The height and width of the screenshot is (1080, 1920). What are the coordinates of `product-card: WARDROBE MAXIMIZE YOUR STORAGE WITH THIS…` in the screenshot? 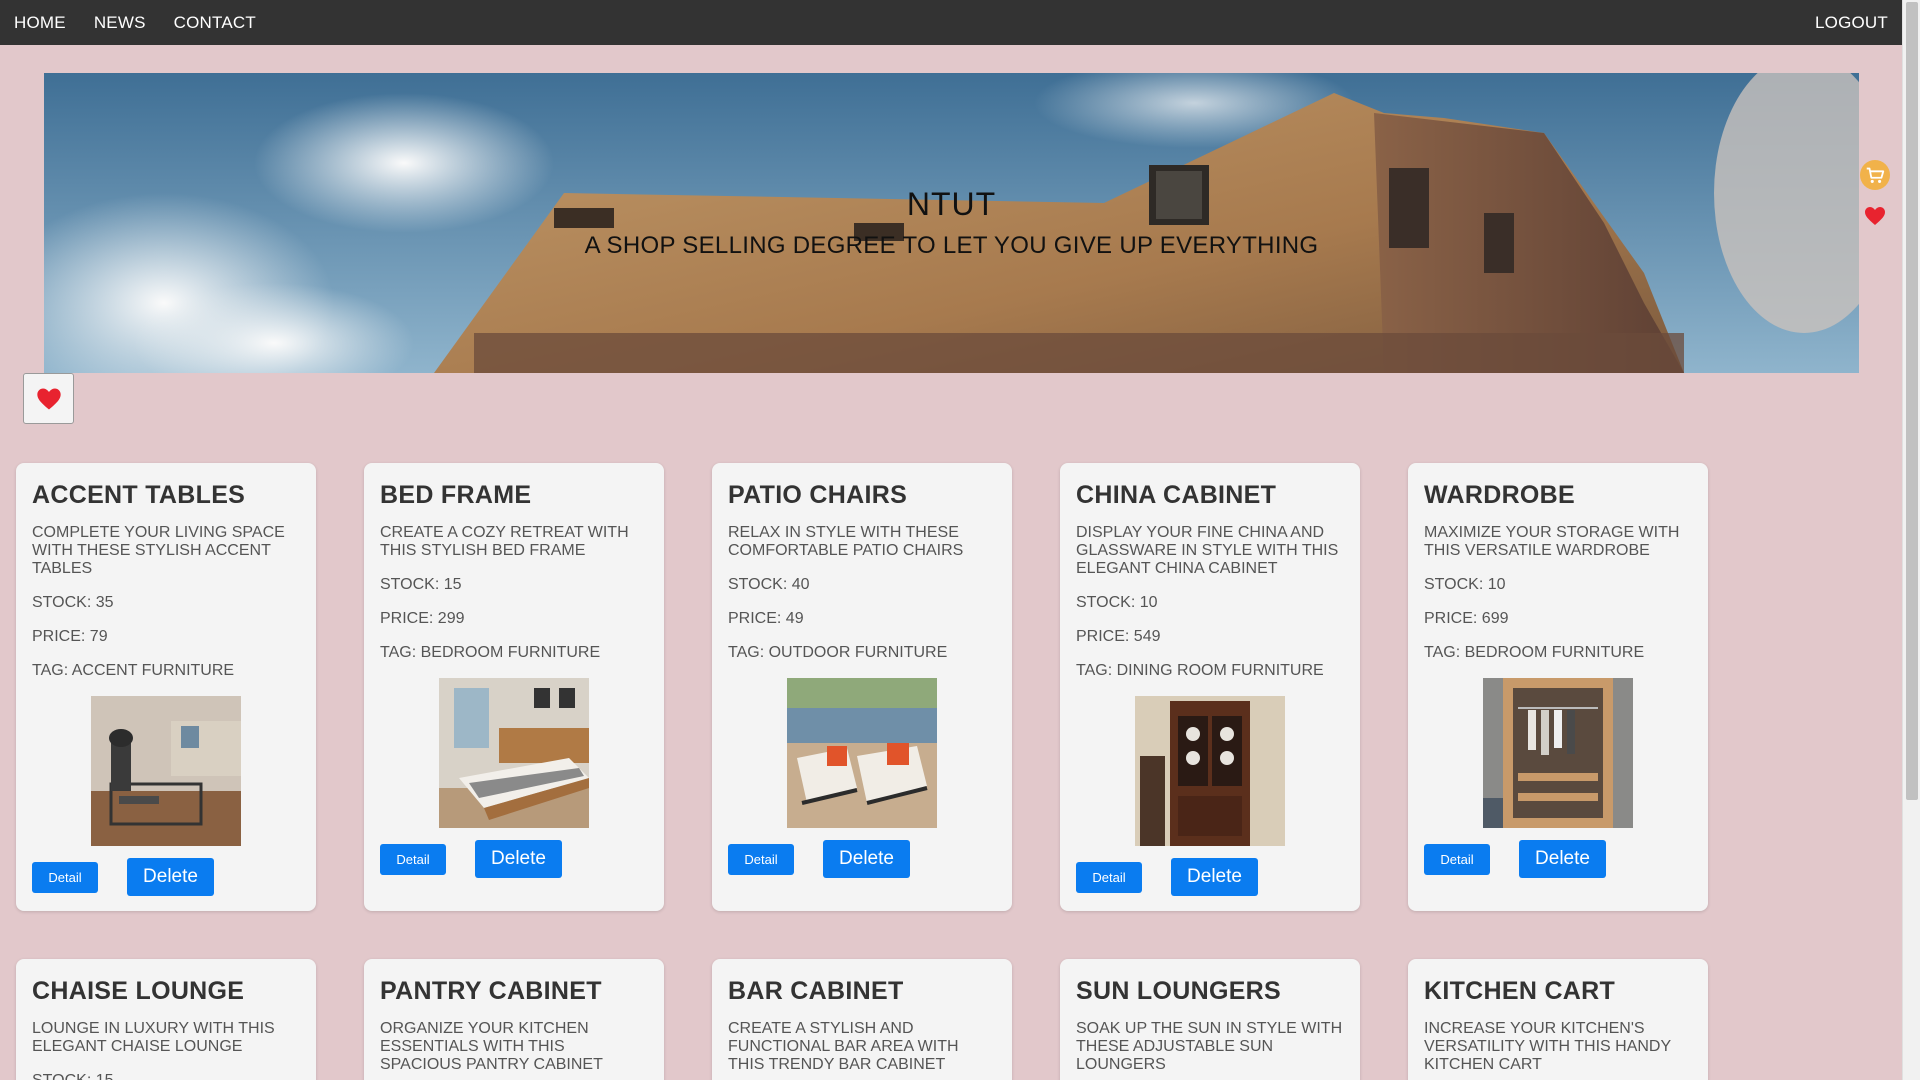 It's located at (1558, 687).